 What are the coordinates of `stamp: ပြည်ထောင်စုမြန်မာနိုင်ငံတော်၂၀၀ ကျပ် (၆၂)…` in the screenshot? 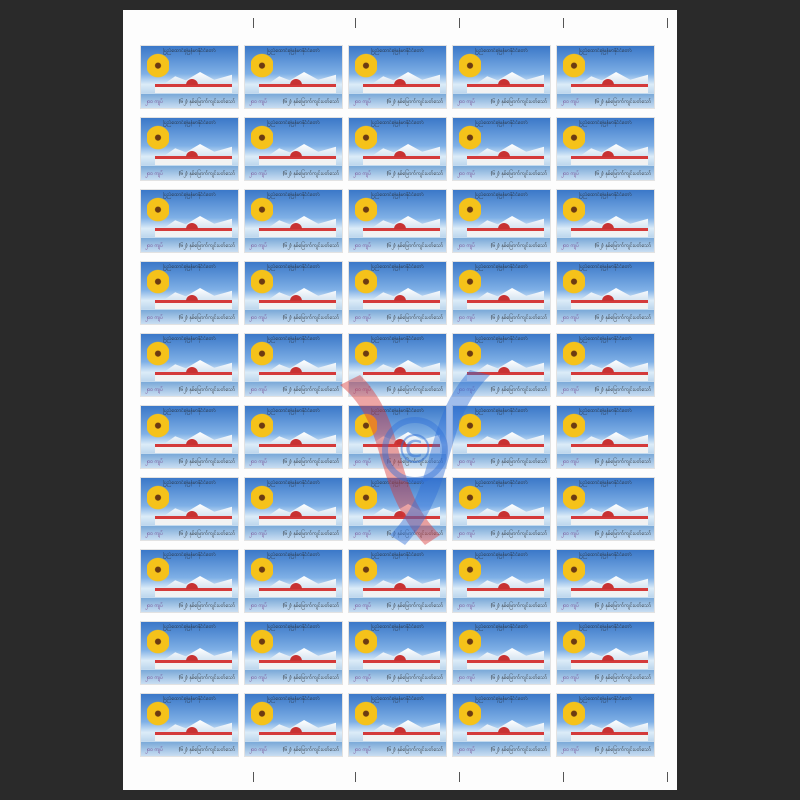 It's located at (293, 365).